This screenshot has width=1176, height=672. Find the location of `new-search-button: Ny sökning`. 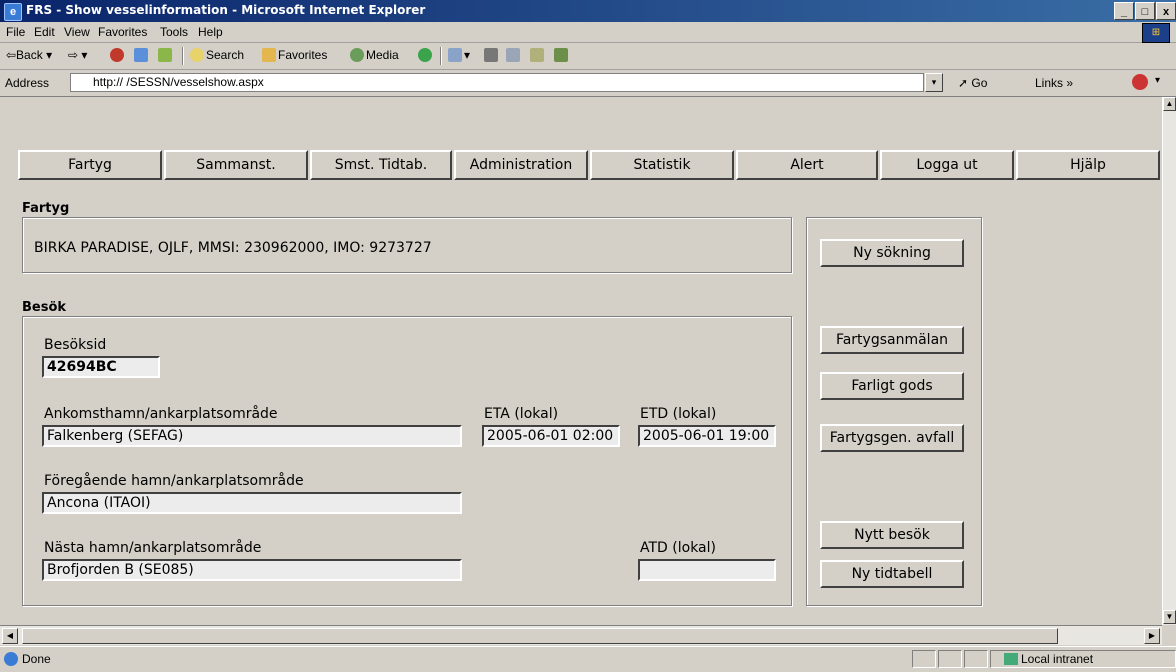

new-search-button: Ny sökning is located at coordinates (892, 253).